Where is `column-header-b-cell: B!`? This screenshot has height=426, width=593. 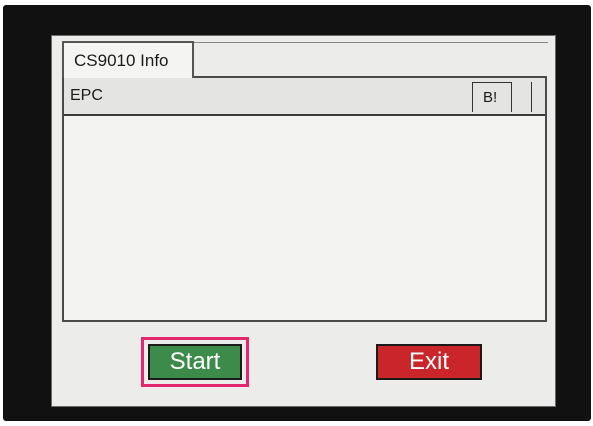 column-header-b-cell: B! is located at coordinates (492, 97).